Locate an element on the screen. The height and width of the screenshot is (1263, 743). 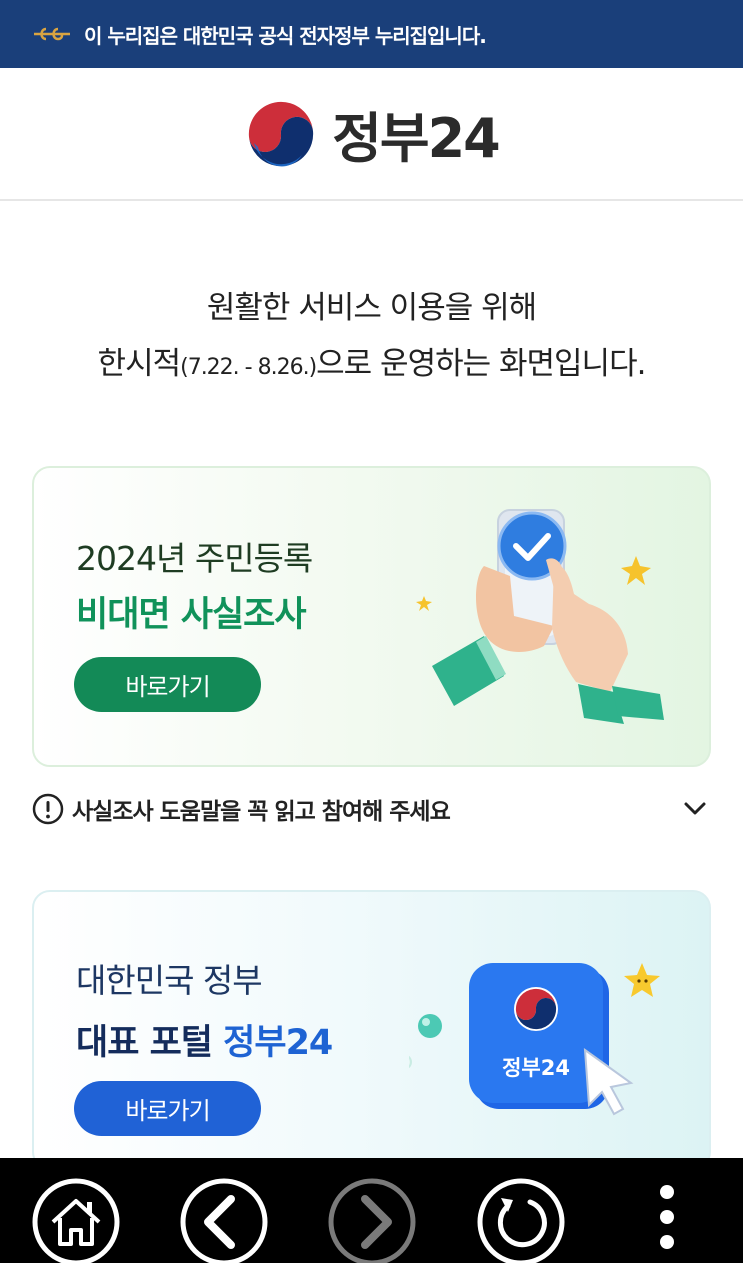
intro-line-2: 한시적(7.22. - 8.26.)으로 운영하는 화면입니다. is located at coordinates (371, 366).